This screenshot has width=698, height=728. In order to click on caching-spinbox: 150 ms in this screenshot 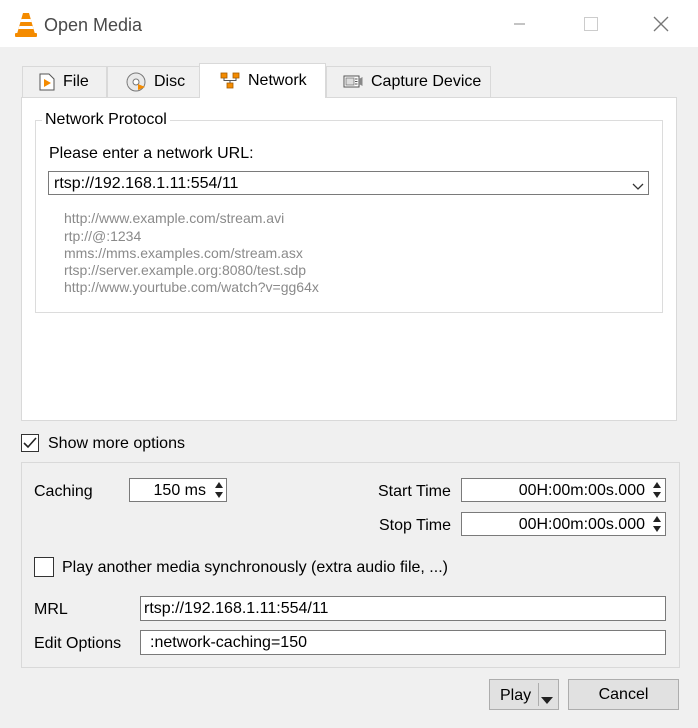, I will do `click(178, 490)`.